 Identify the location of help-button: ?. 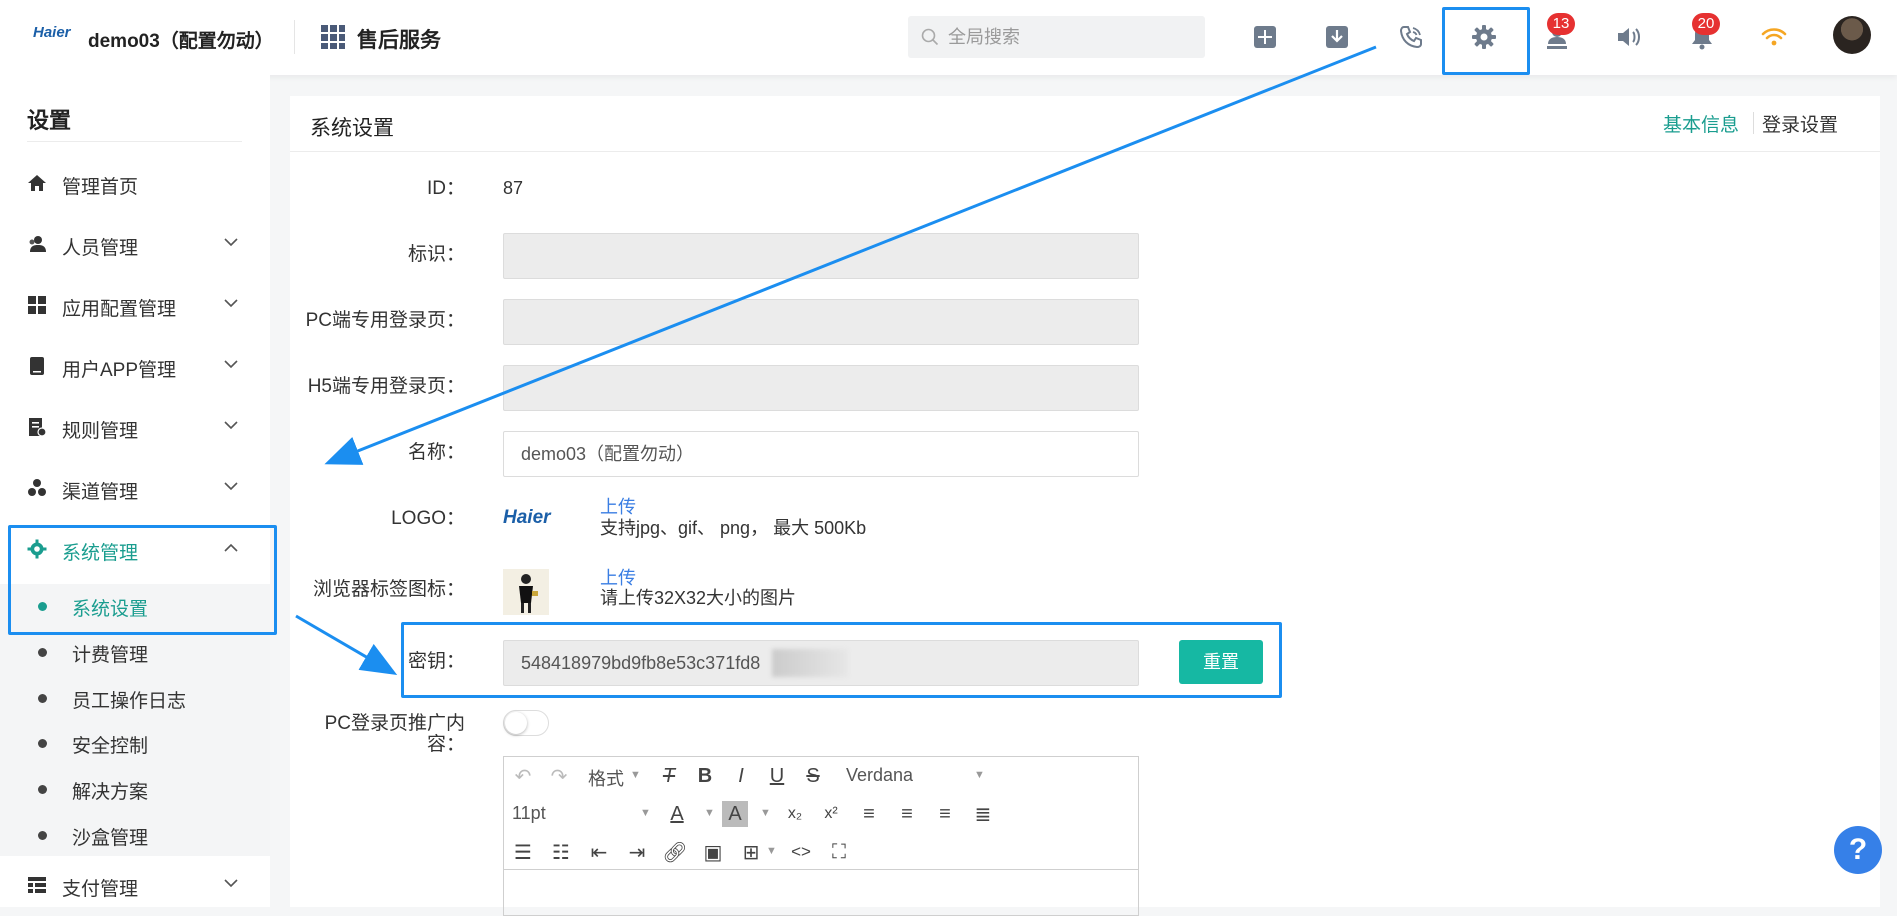
(1858, 850).